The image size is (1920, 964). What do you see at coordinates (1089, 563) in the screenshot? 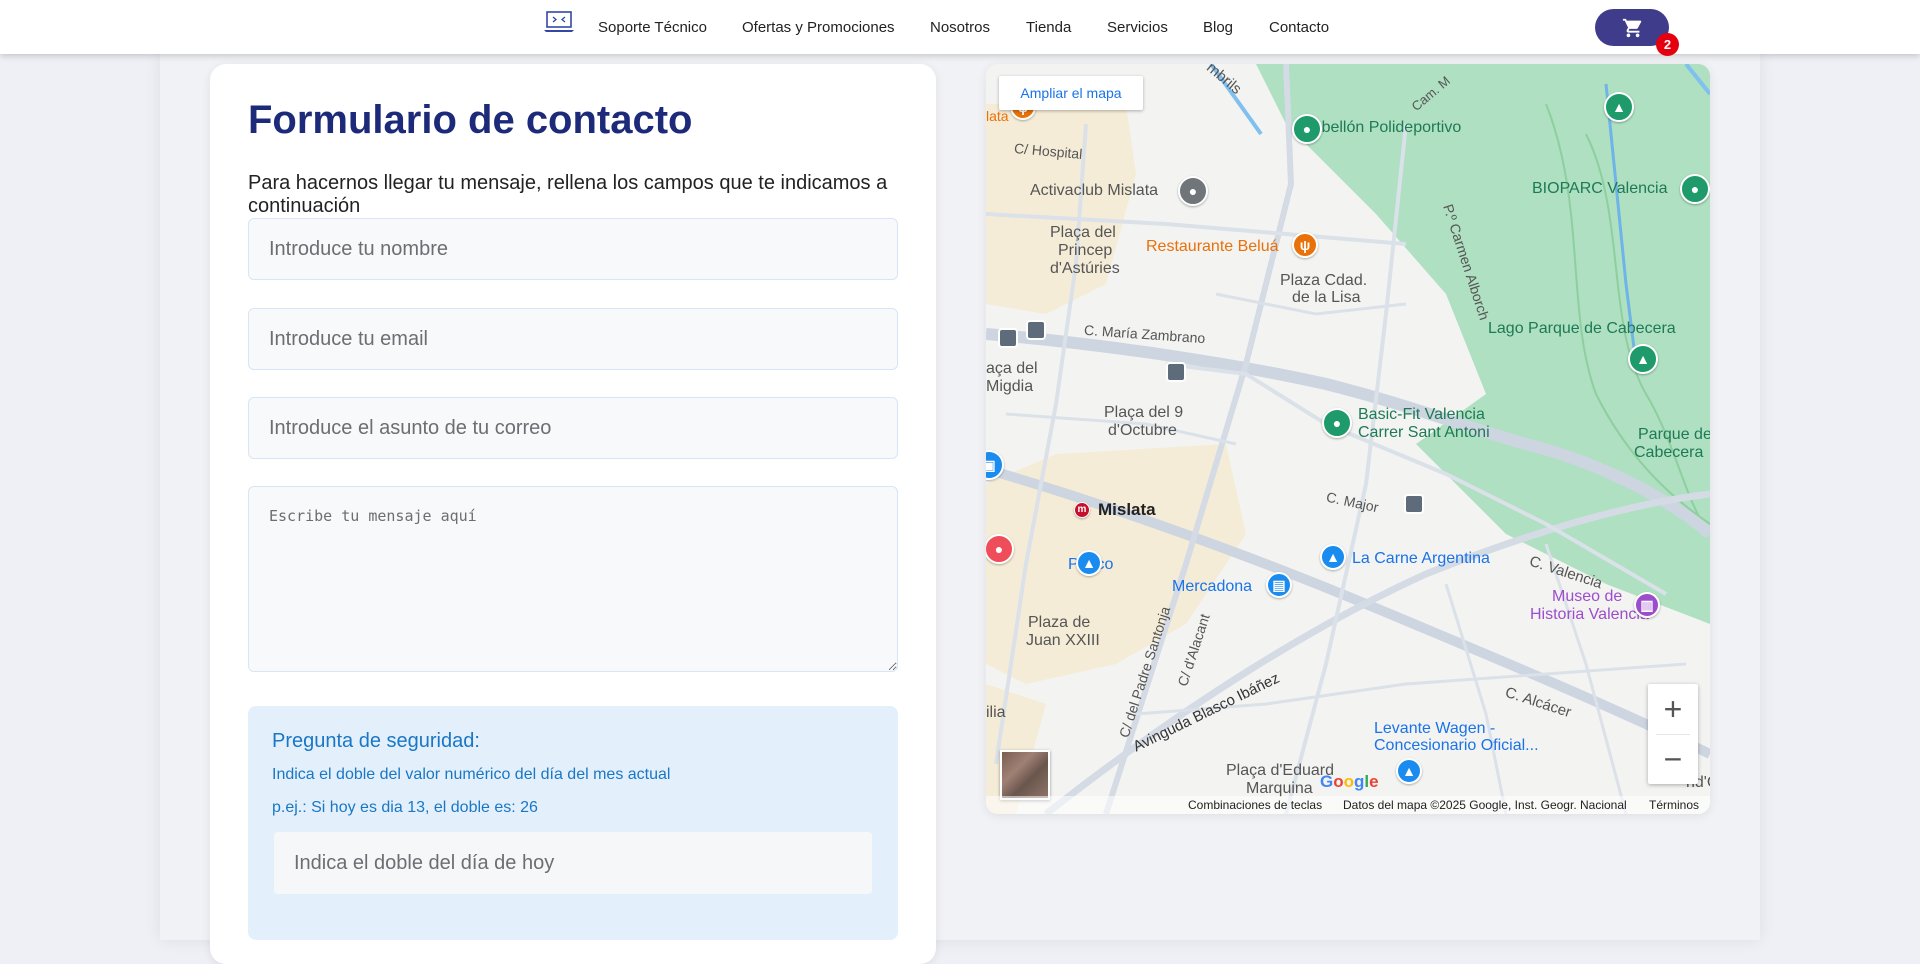
I see `shopping-bag-pin-icon: ▲` at bounding box center [1089, 563].